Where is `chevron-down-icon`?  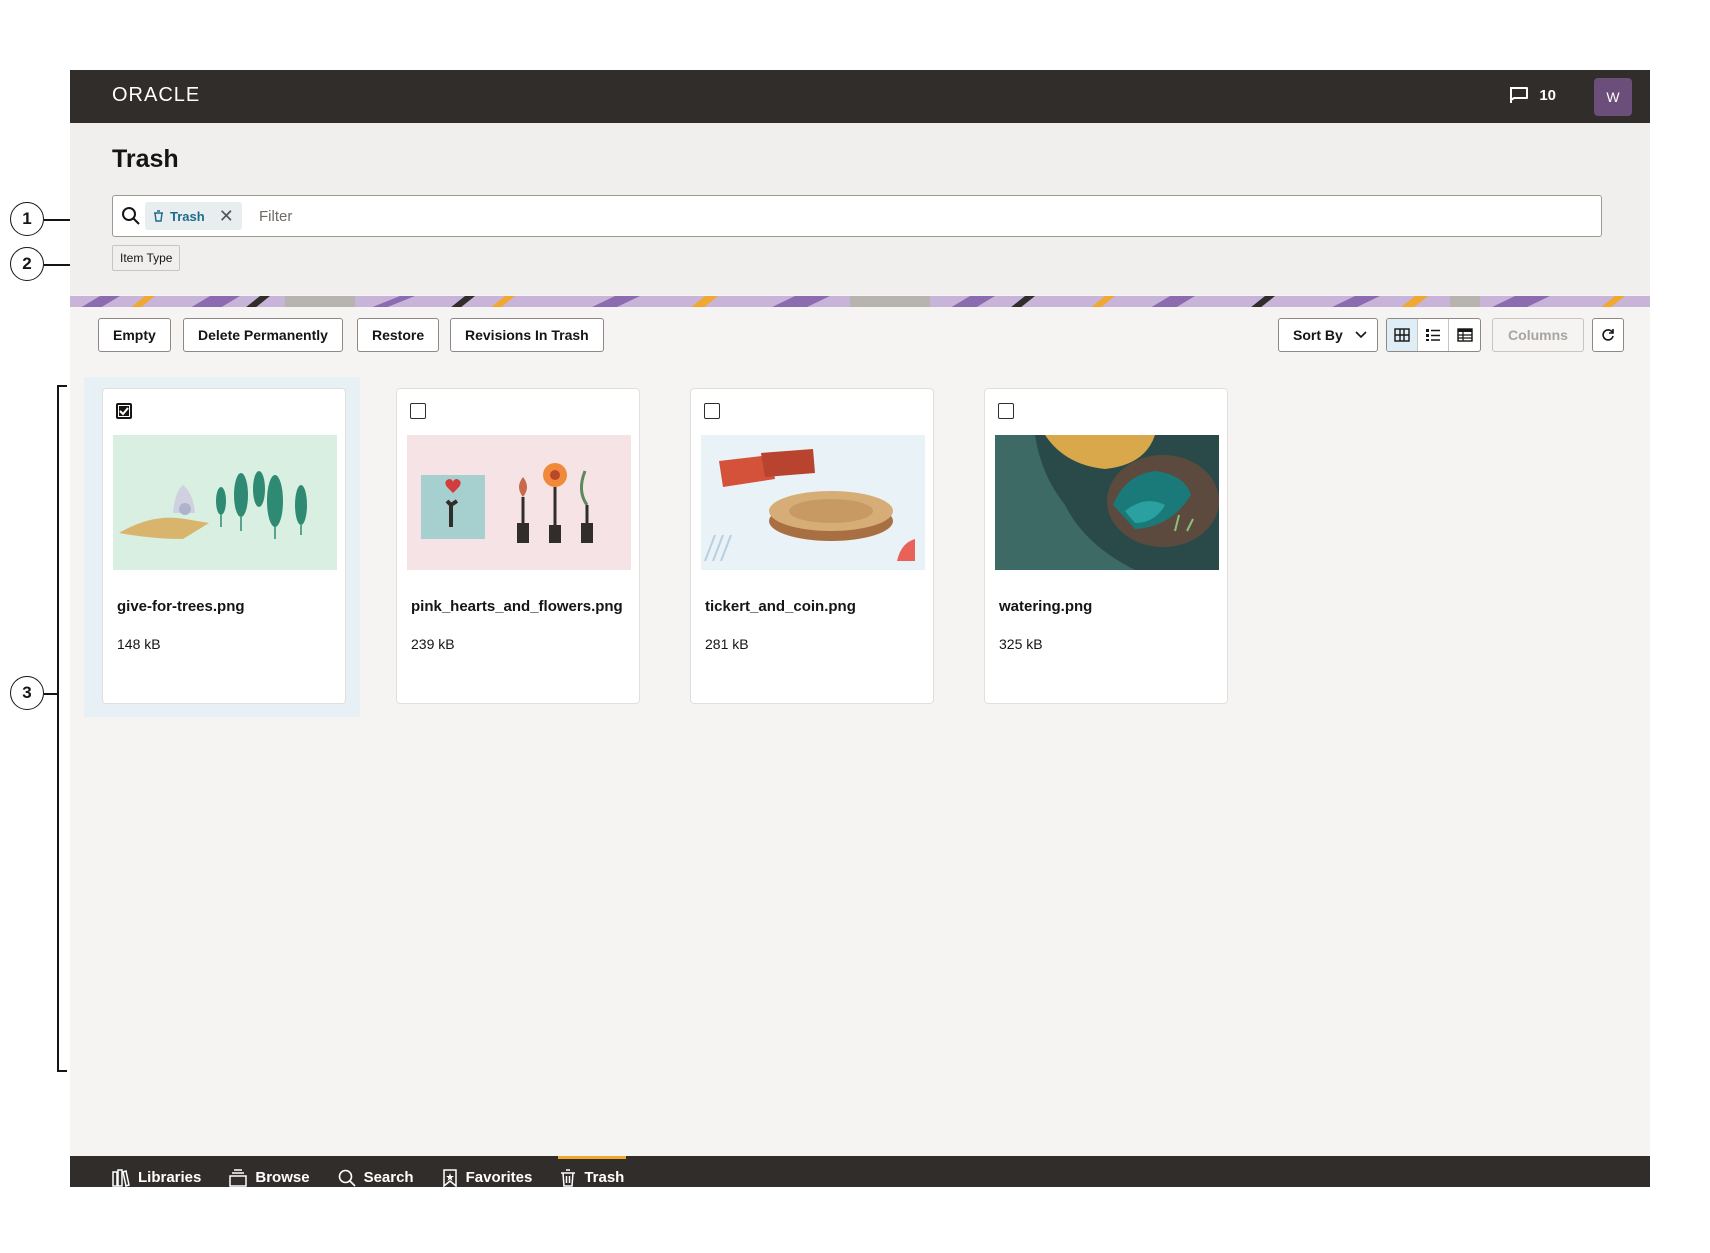 chevron-down-icon is located at coordinates (1361, 335).